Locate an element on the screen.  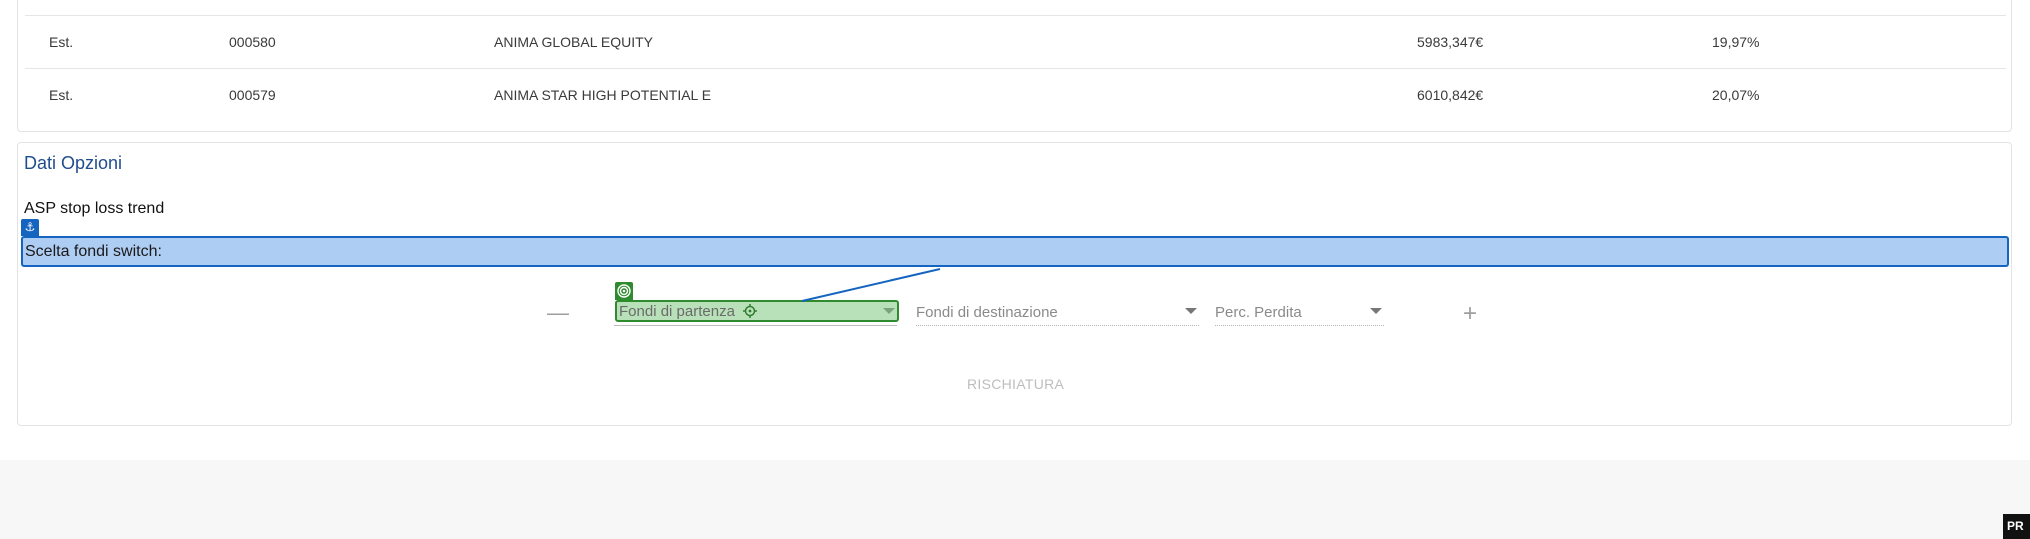
switch-funds-field: Scelta fondi switch: is located at coordinates (1015, 251).